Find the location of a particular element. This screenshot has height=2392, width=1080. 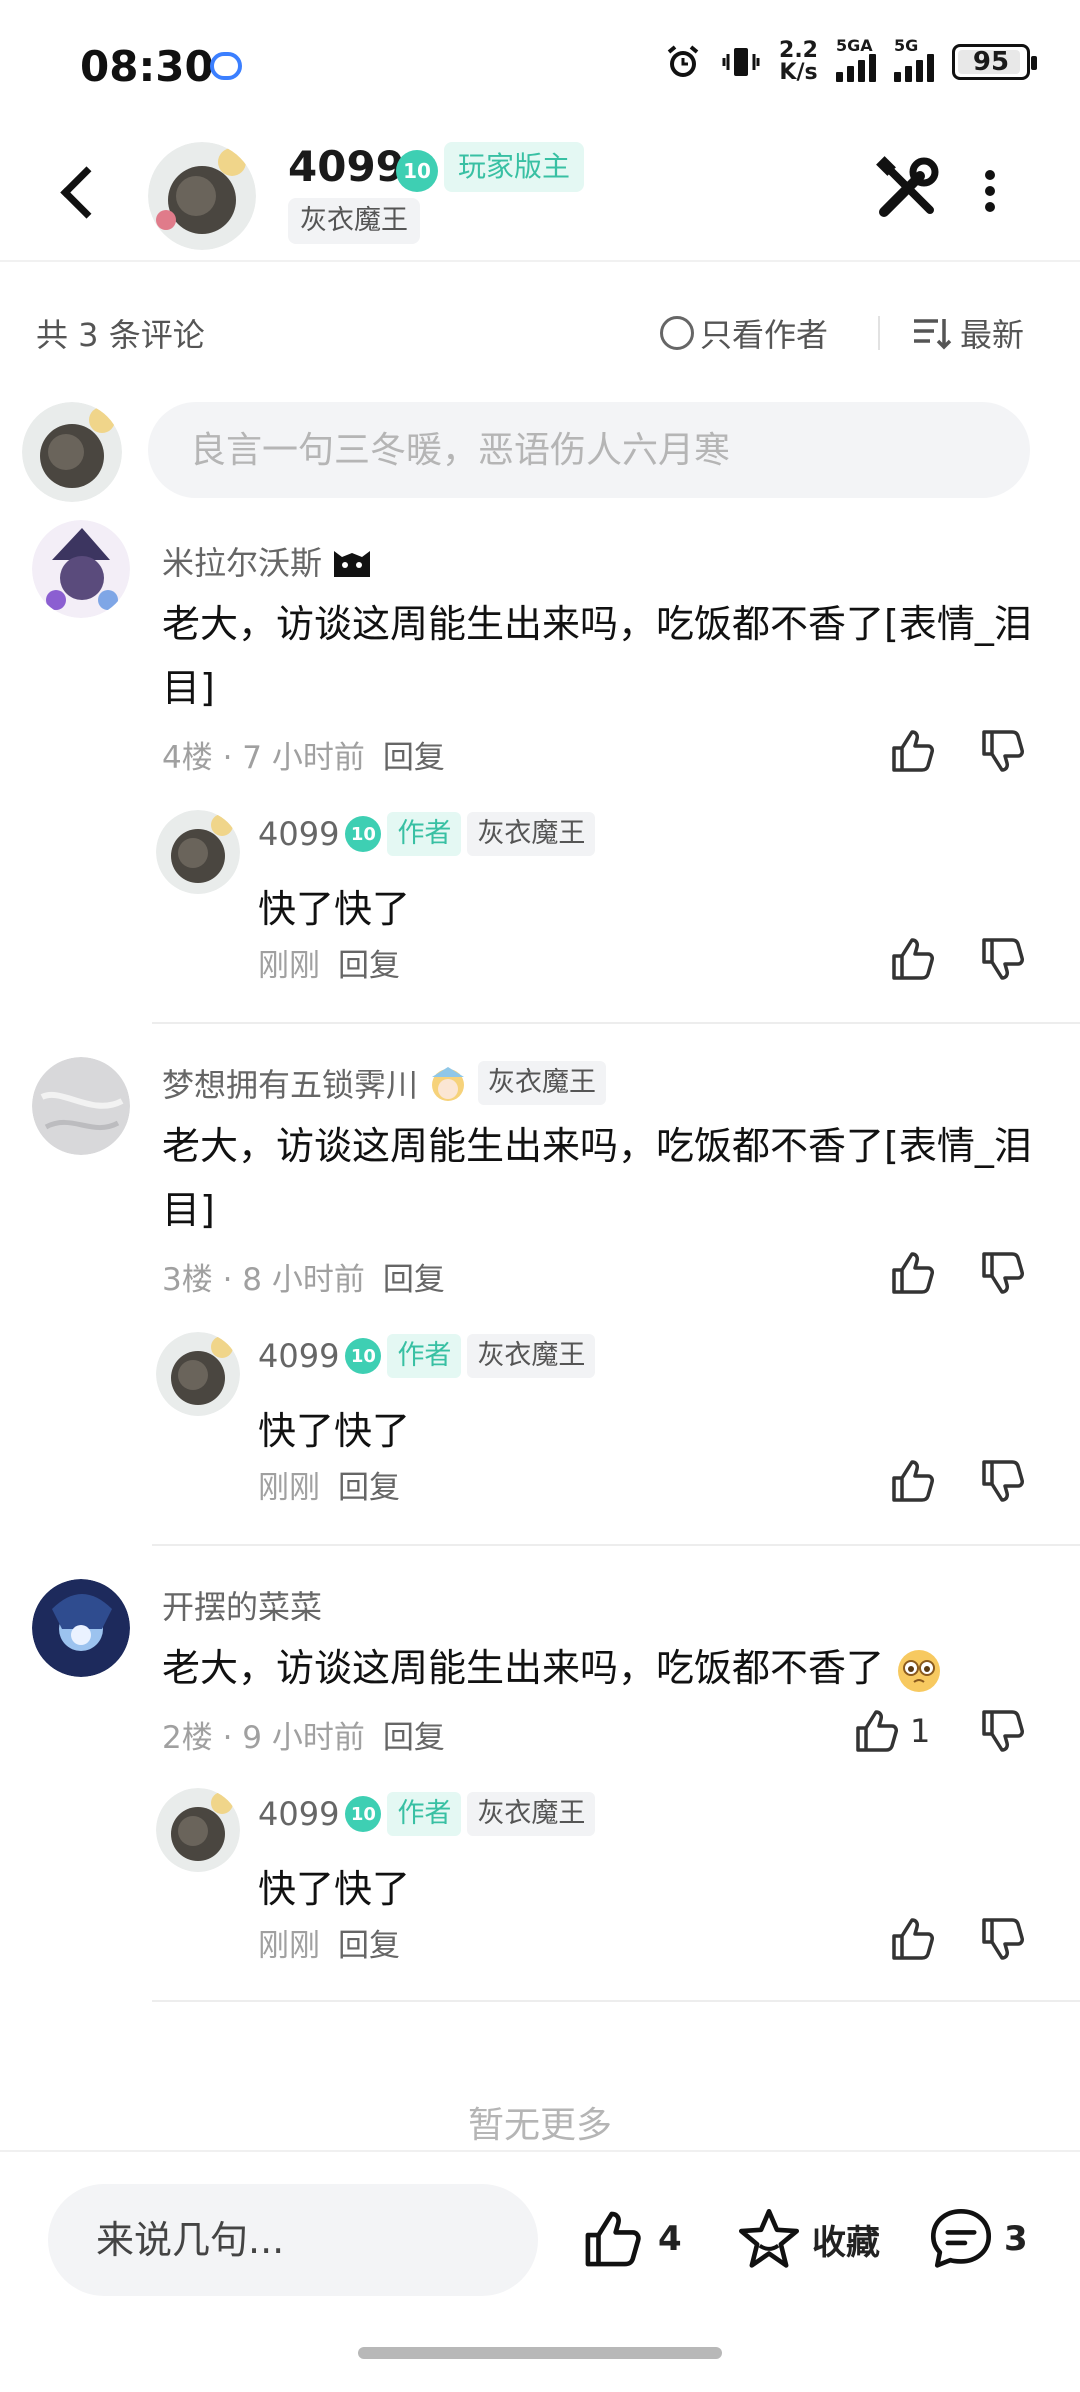

favorite-button: 收藏 is located at coordinates (808, 2239).